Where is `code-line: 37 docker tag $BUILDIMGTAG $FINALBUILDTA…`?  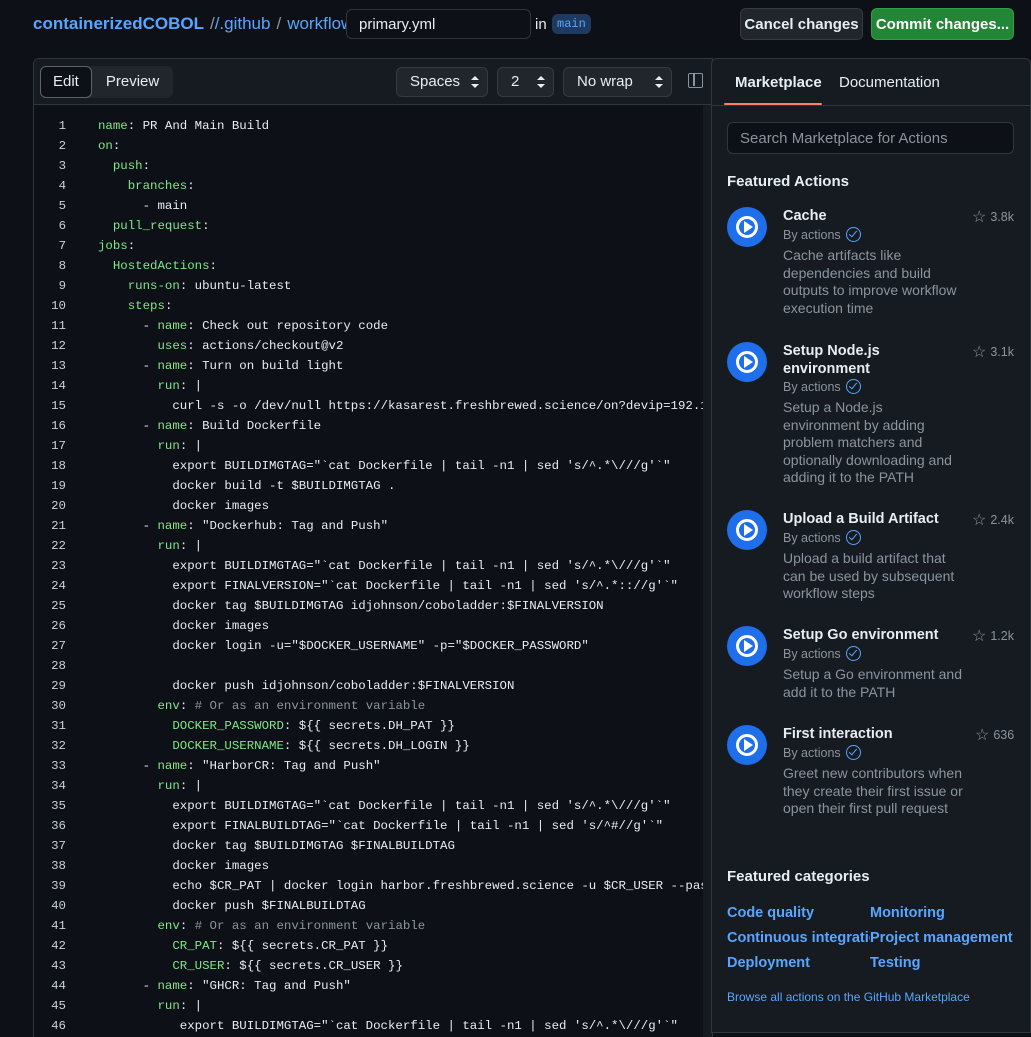 code-line: 37 docker tag $BUILDIMGTAG $FINALBUILDTA… is located at coordinates (373, 846).